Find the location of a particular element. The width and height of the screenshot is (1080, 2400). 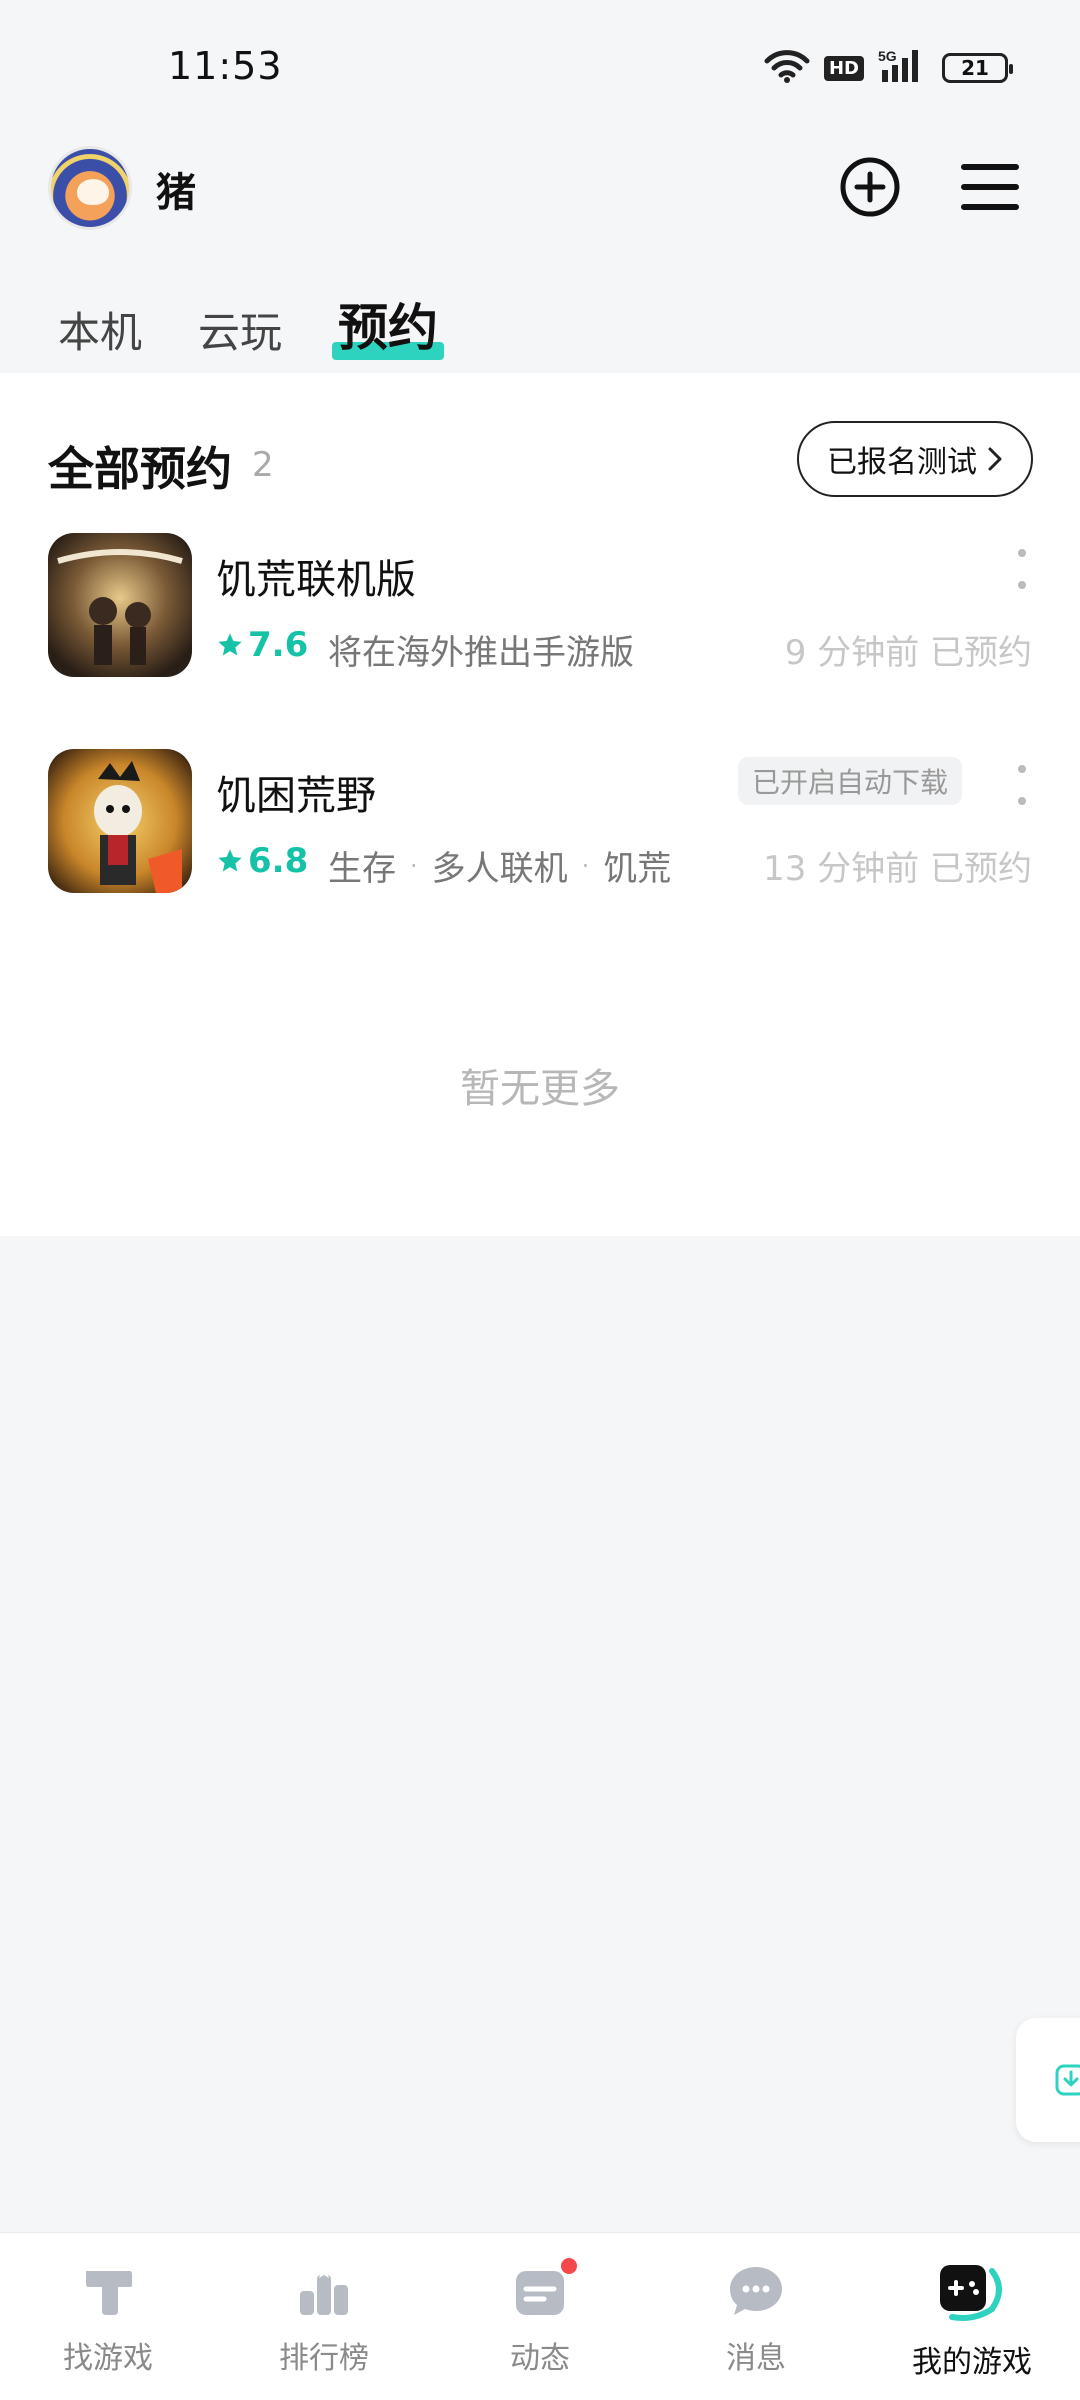

game-tag: 饥荒 is located at coordinates (637, 869).